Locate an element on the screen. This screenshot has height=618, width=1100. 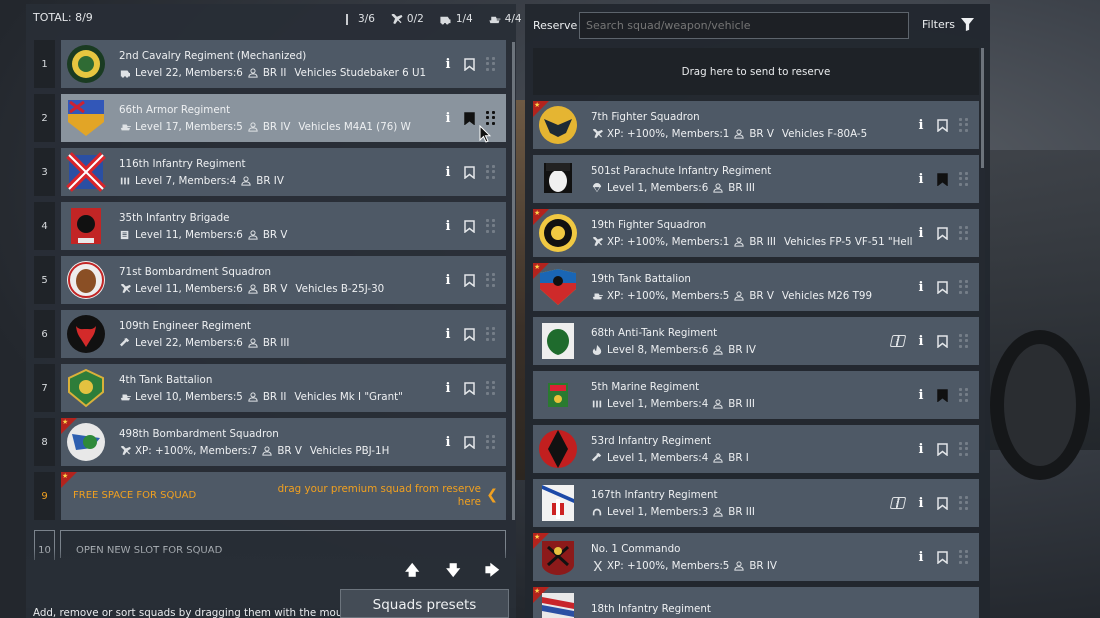
aircraft-icon is located at coordinates (597, 241).